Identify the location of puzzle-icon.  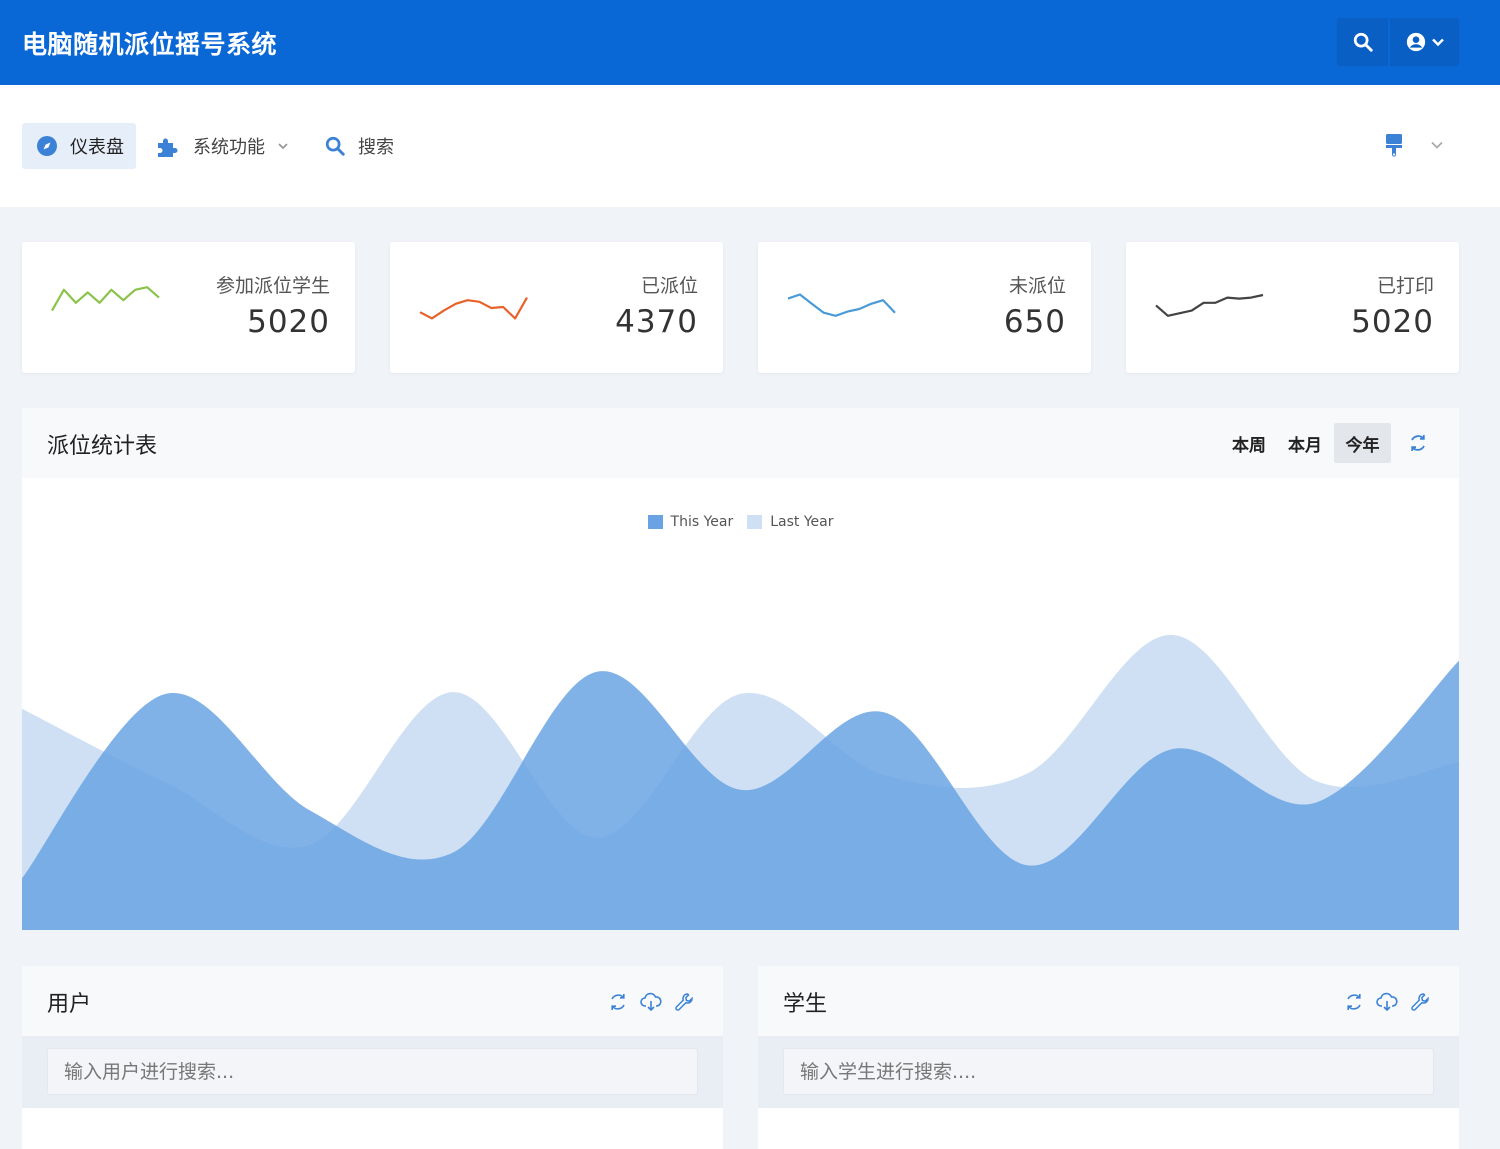
(168, 146).